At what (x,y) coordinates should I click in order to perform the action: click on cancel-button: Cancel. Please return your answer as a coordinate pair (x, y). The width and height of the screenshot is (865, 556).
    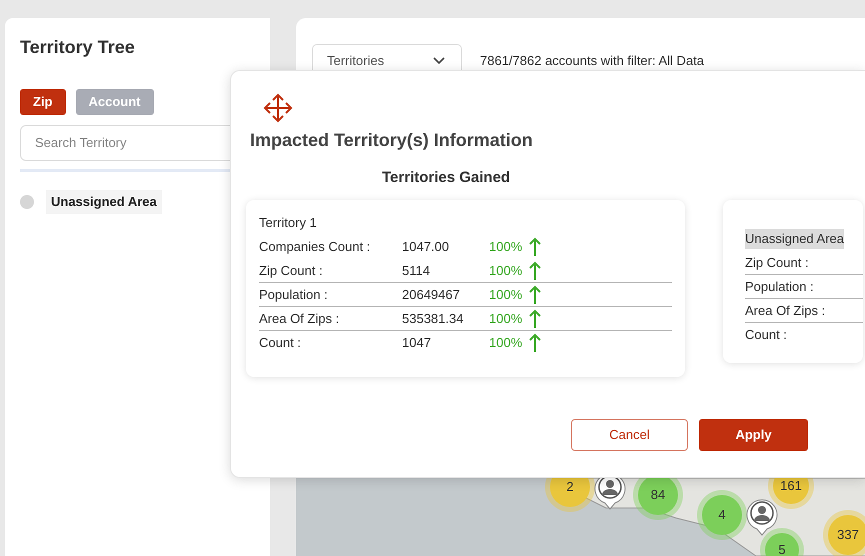
    Looking at the image, I should click on (629, 435).